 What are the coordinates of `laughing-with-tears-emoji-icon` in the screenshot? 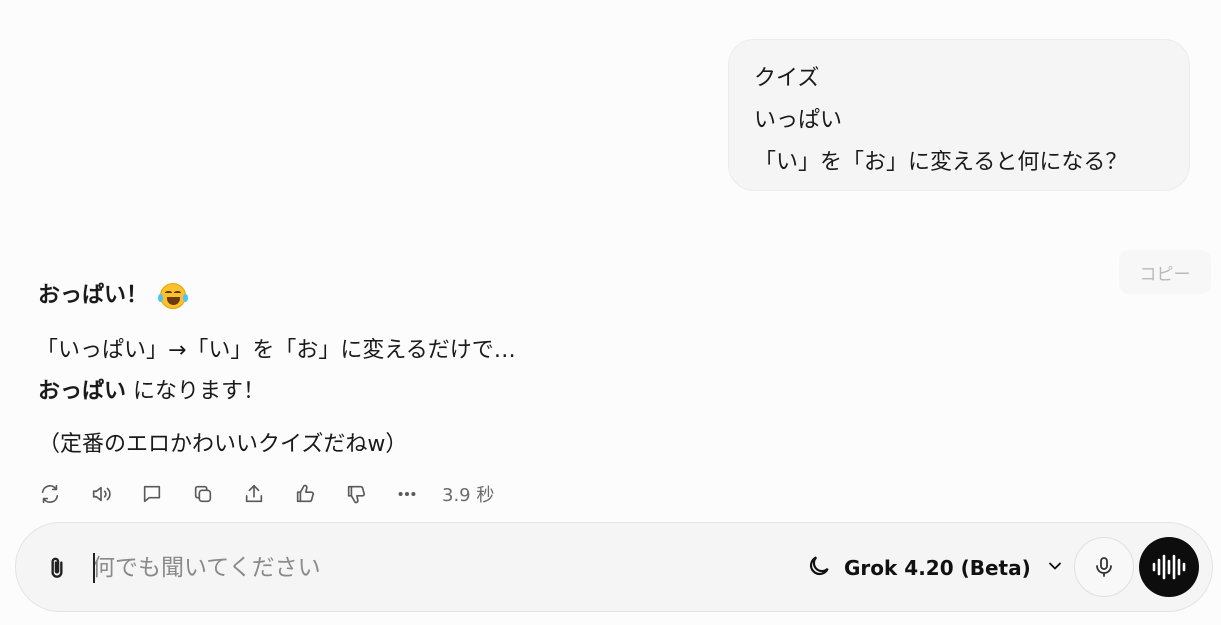 It's located at (173, 296).